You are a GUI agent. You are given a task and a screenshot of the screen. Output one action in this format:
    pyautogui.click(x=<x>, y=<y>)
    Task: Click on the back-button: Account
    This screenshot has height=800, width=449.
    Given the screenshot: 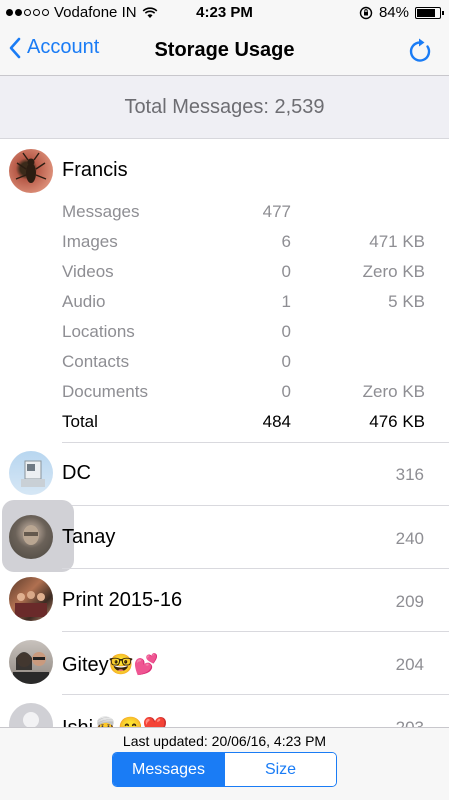 What is the action you would take?
    pyautogui.click(x=53, y=47)
    